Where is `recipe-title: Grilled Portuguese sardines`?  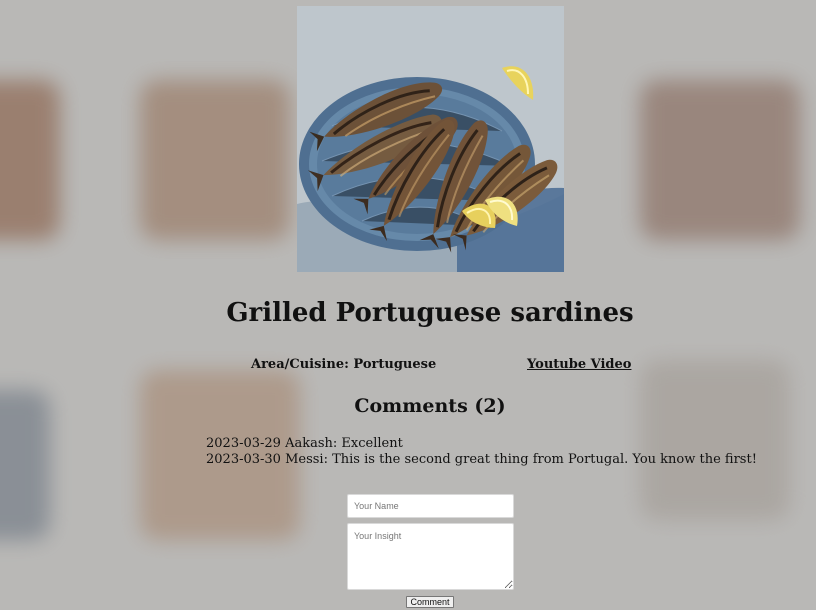
recipe-title: Grilled Portuguese sardines is located at coordinates (430, 313).